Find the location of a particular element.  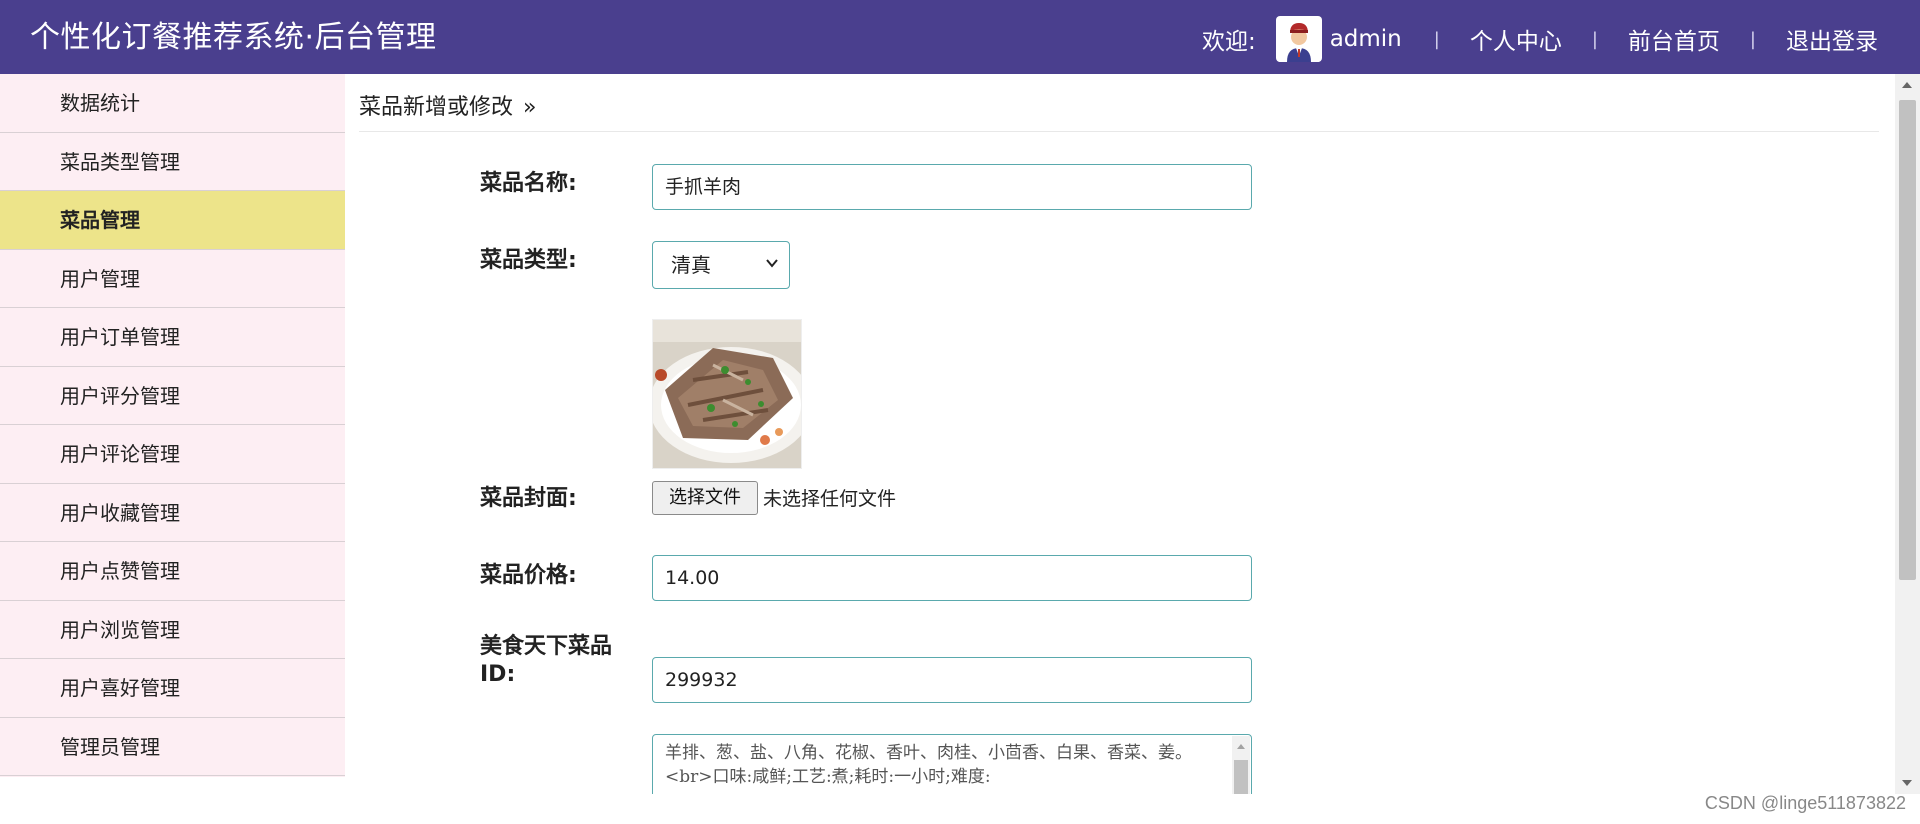

avatar is located at coordinates (1298, 39).